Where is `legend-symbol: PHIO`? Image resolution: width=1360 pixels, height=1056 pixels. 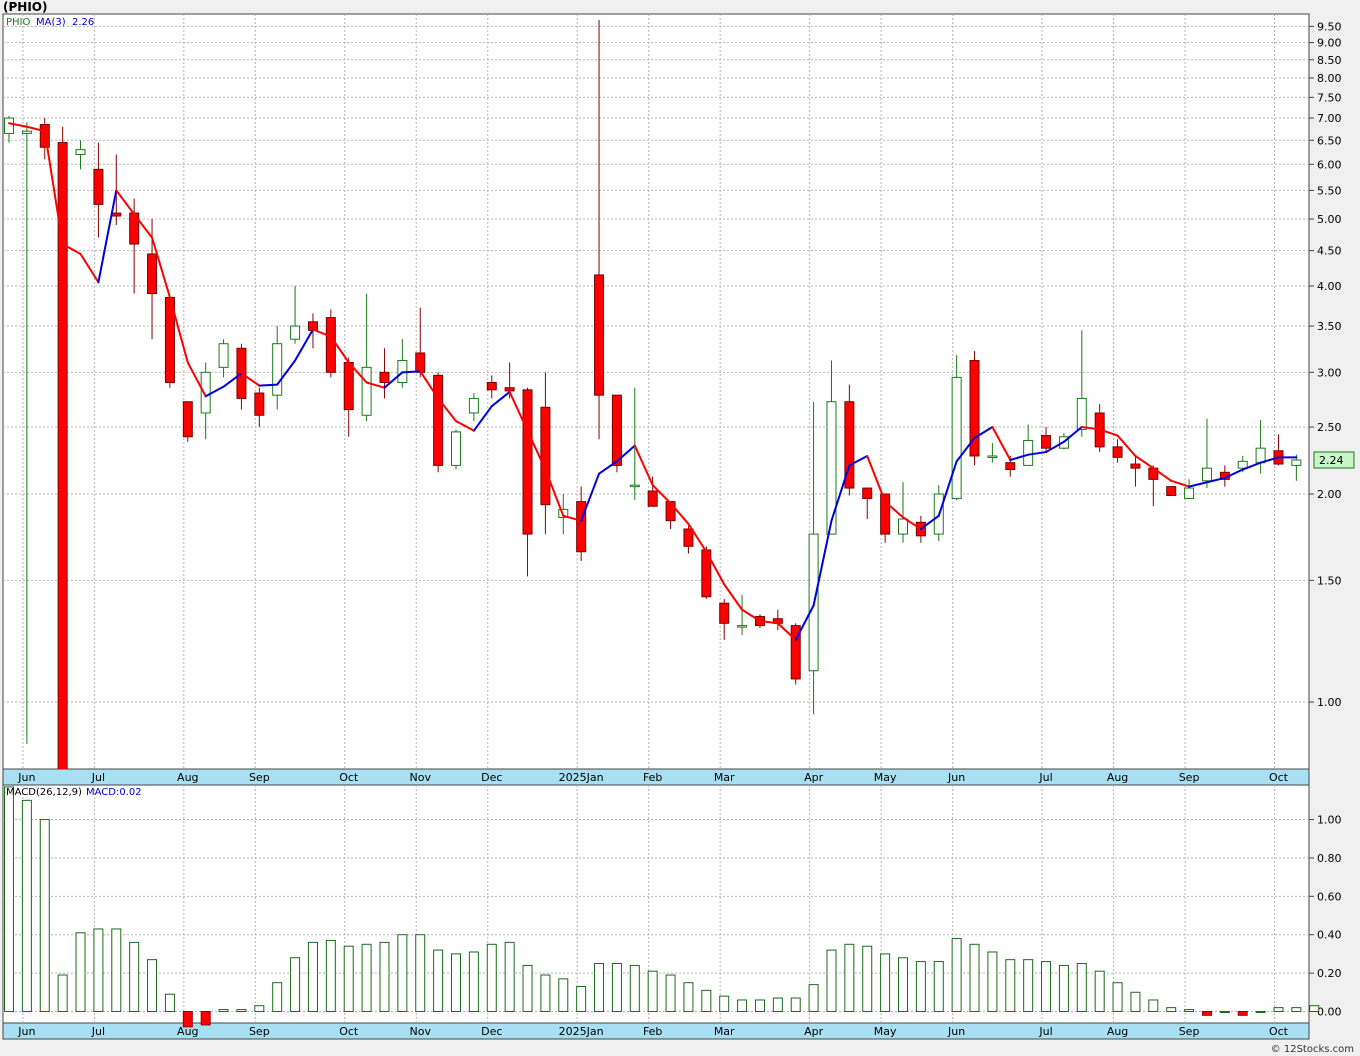 legend-symbol: PHIO is located at coordinates (18, 22).